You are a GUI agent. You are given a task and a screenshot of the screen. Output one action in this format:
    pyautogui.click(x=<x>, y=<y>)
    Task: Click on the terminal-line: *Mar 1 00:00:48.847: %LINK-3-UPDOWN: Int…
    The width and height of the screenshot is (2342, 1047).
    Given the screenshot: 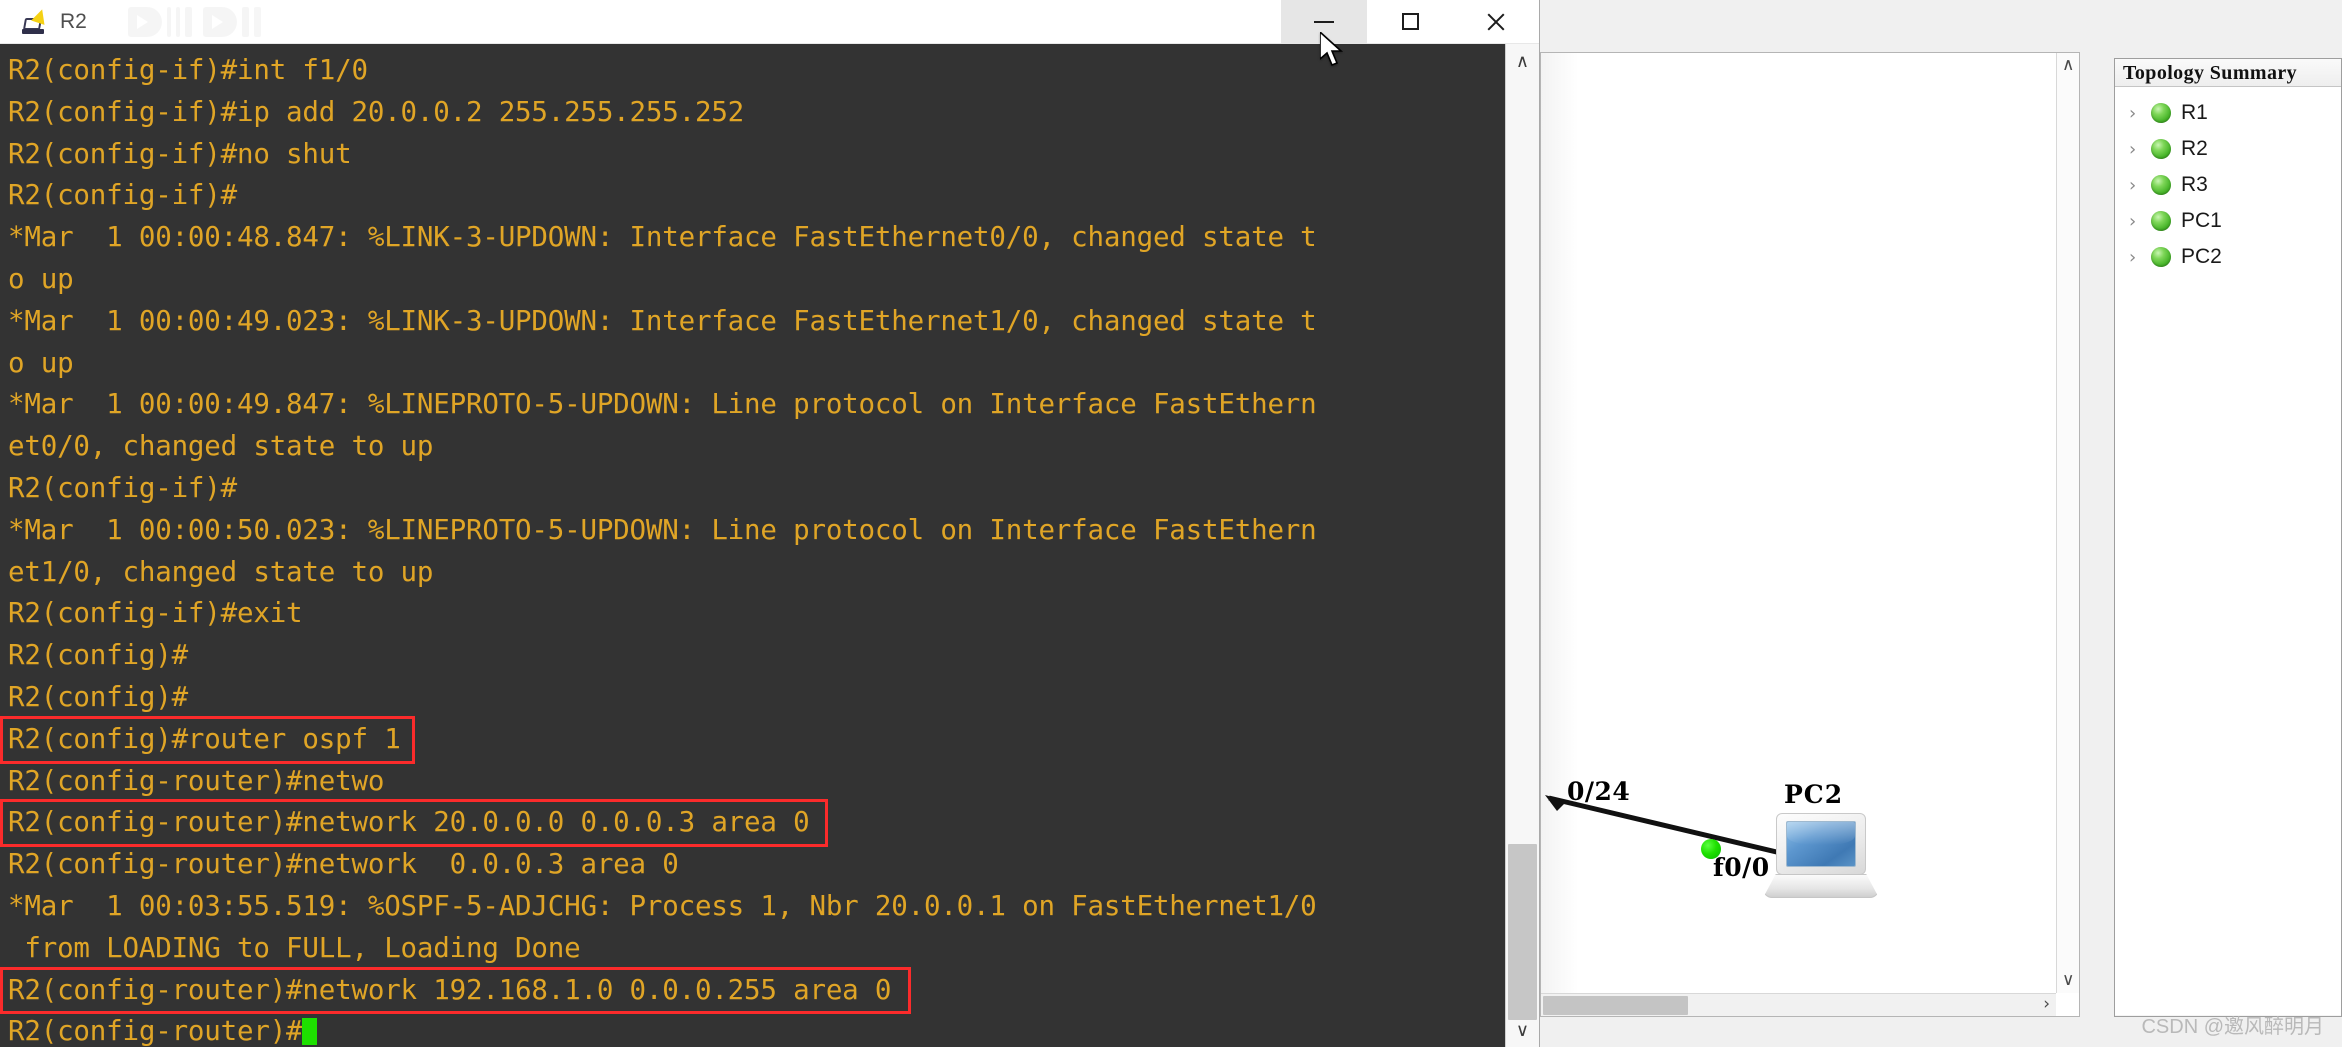 What is the action you would take?
    pyautogui.click(x=662, y=237)
    